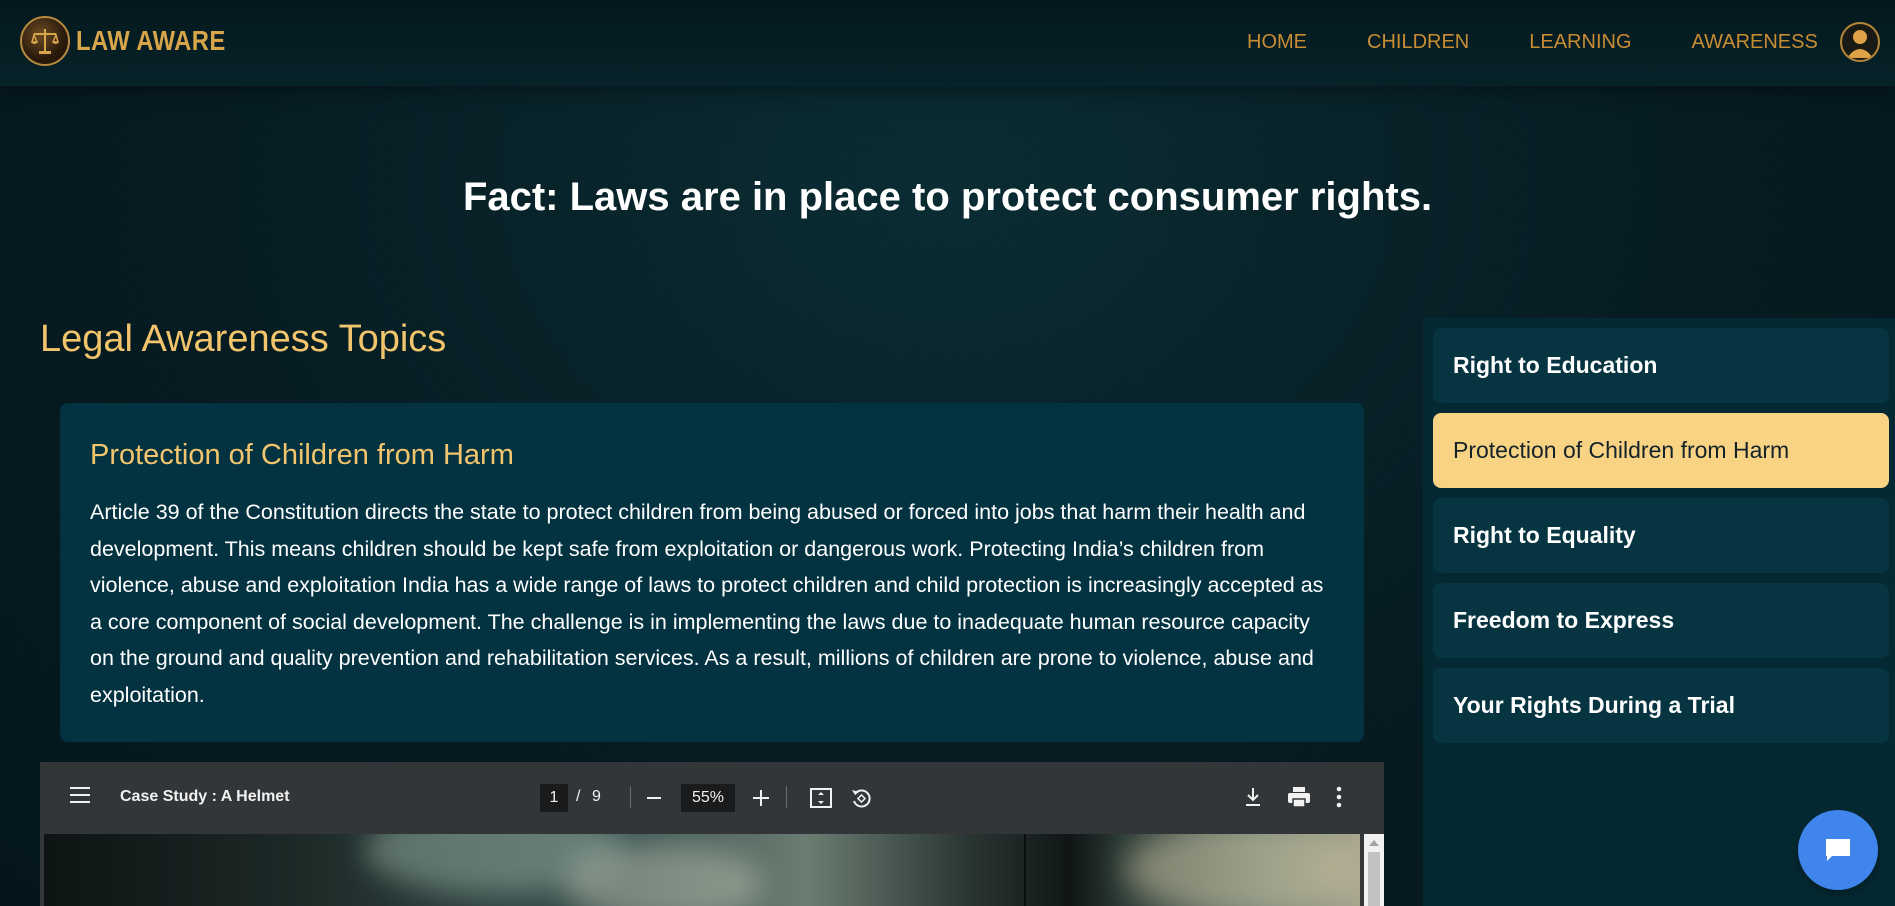  What do you see at coordinates (1374, 843) in the screenshot?
I see `scroll-up-arrow-icon` at bounding box center [1374, 843].